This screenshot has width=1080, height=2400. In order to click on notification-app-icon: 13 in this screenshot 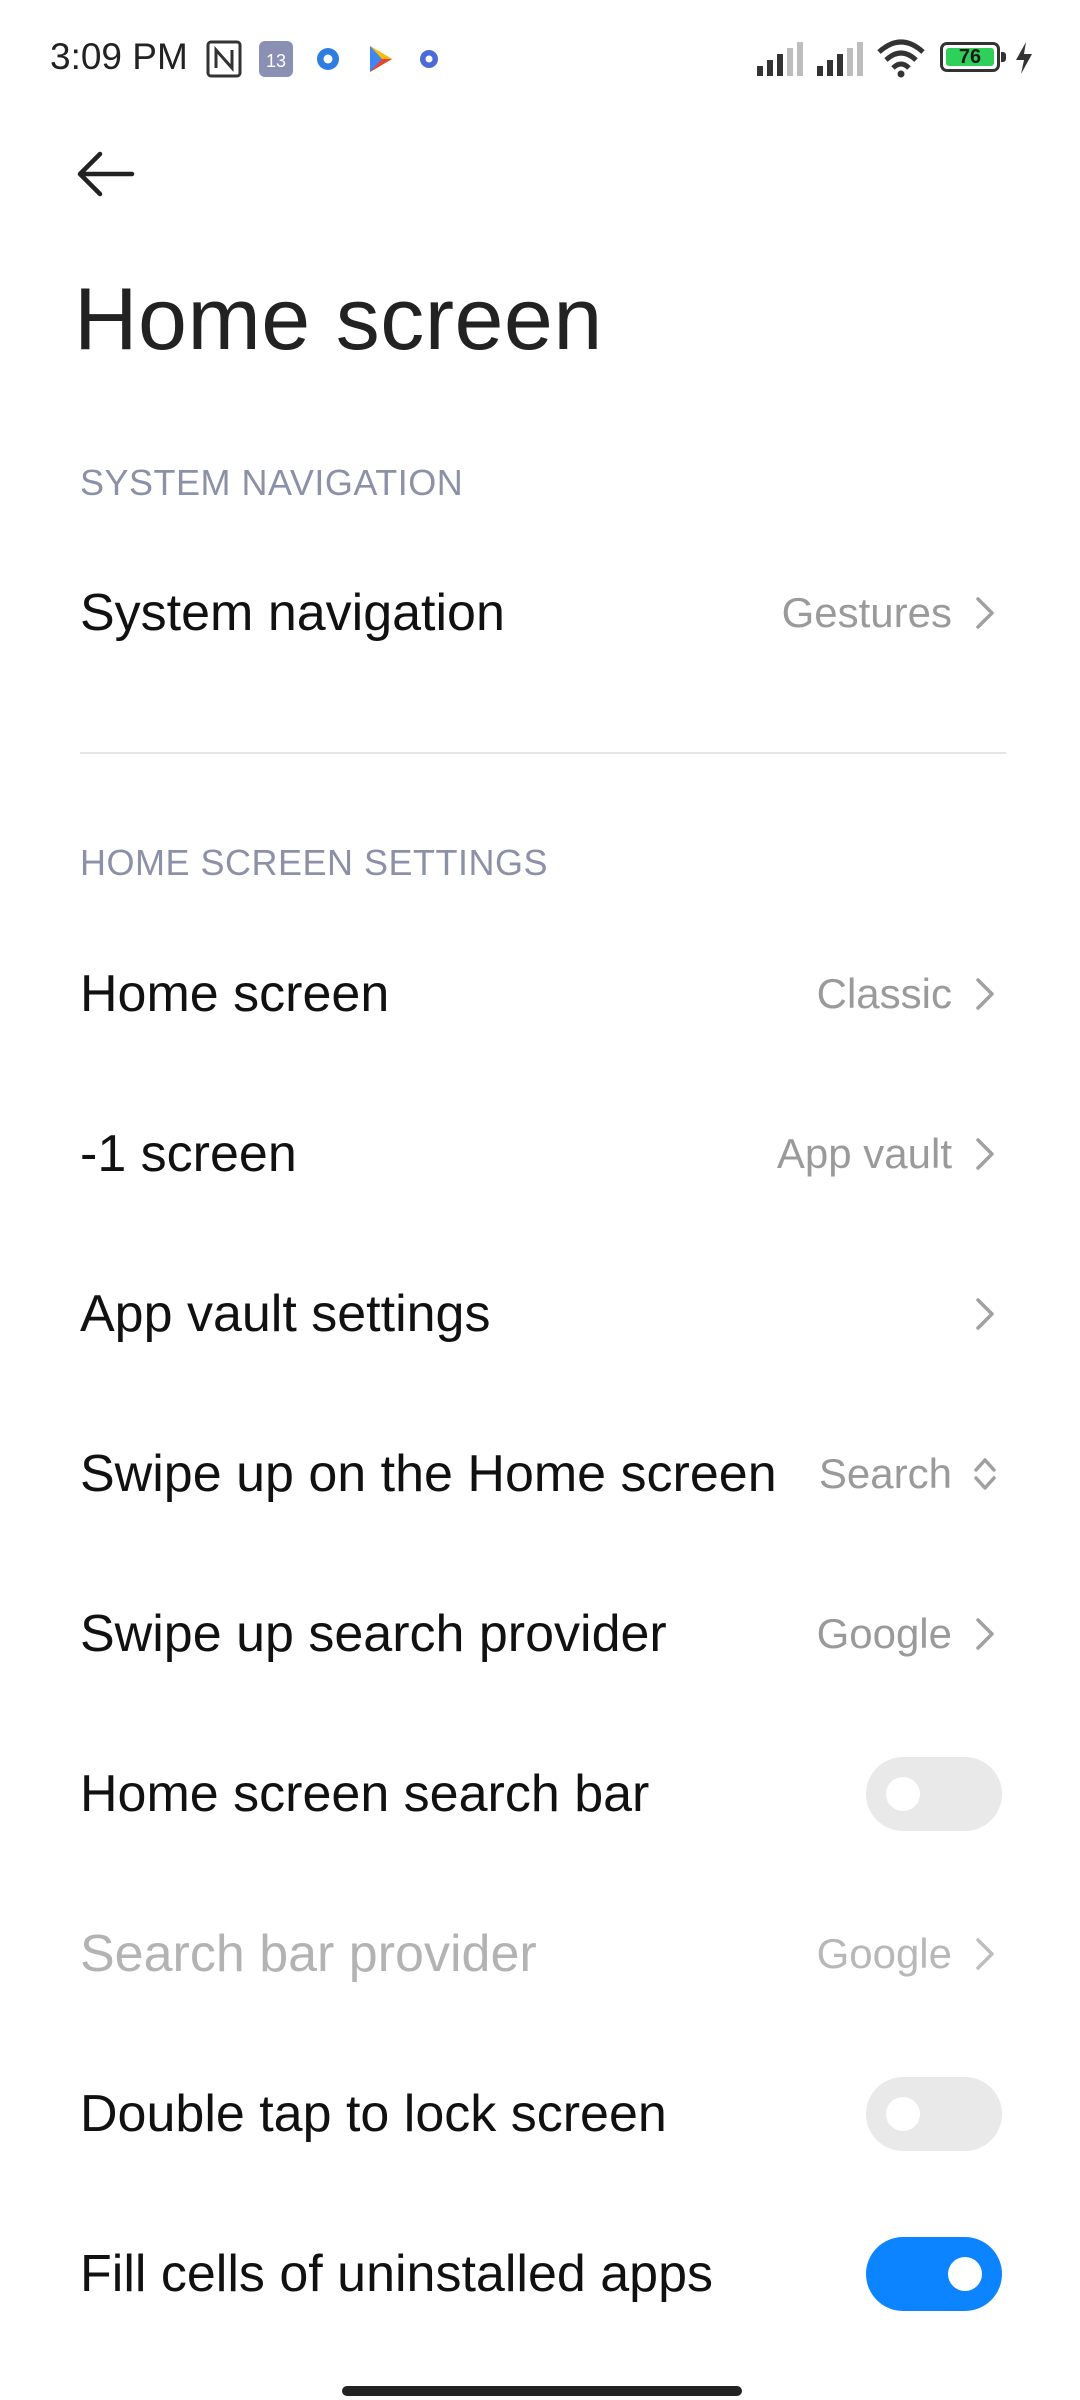, I will do `click(276, 59)`.